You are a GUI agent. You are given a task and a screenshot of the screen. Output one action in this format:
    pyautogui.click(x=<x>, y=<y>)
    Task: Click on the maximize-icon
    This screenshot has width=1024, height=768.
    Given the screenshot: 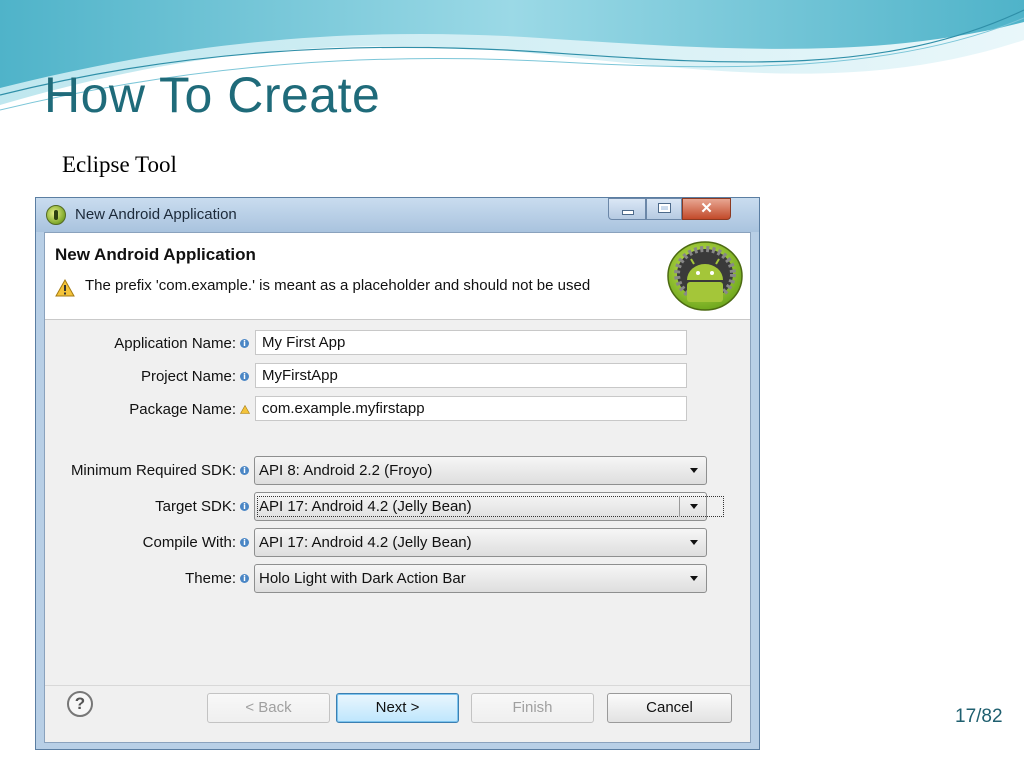 What is the action you would take?
    pyautogui.click(x=664, y=208)
    